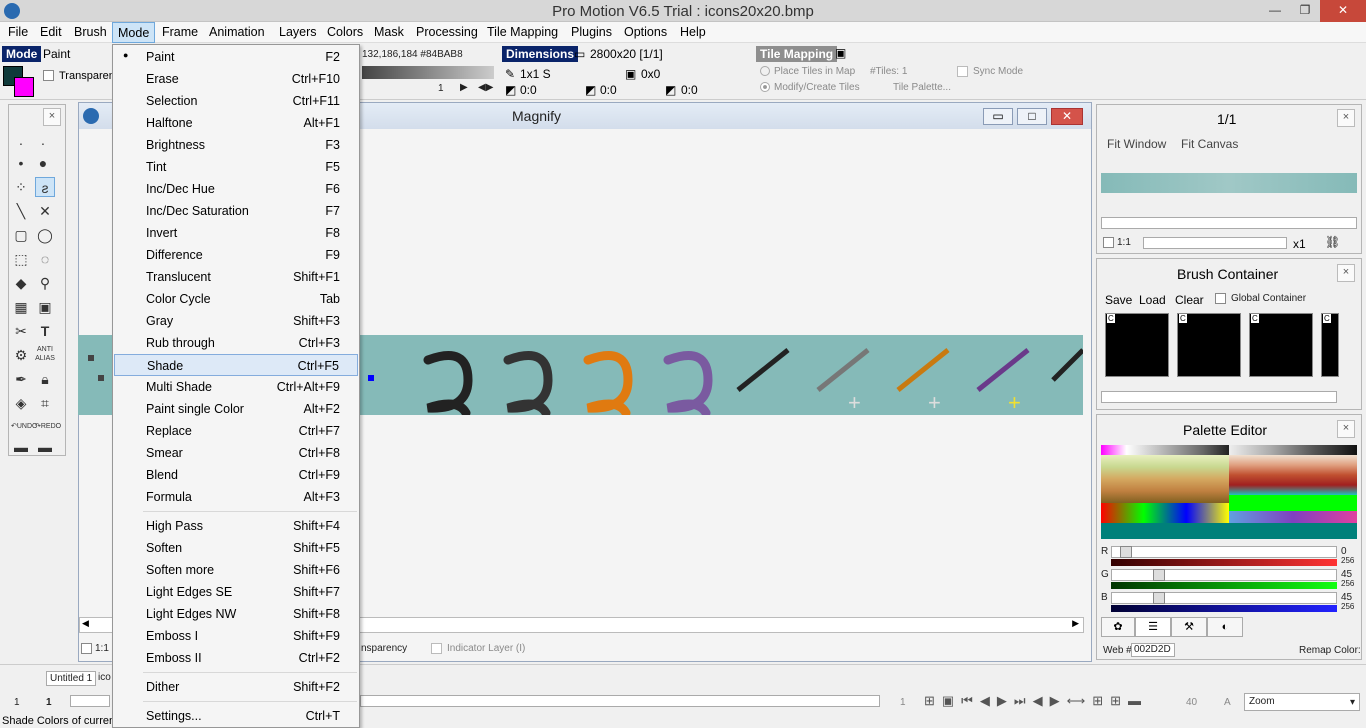 This screenshot has height=728, width=1366. Describe the element at coordinates (236, 321) in the screenshot. I see `mode-menu-item-gray: Gray Shift+F3` at that location.